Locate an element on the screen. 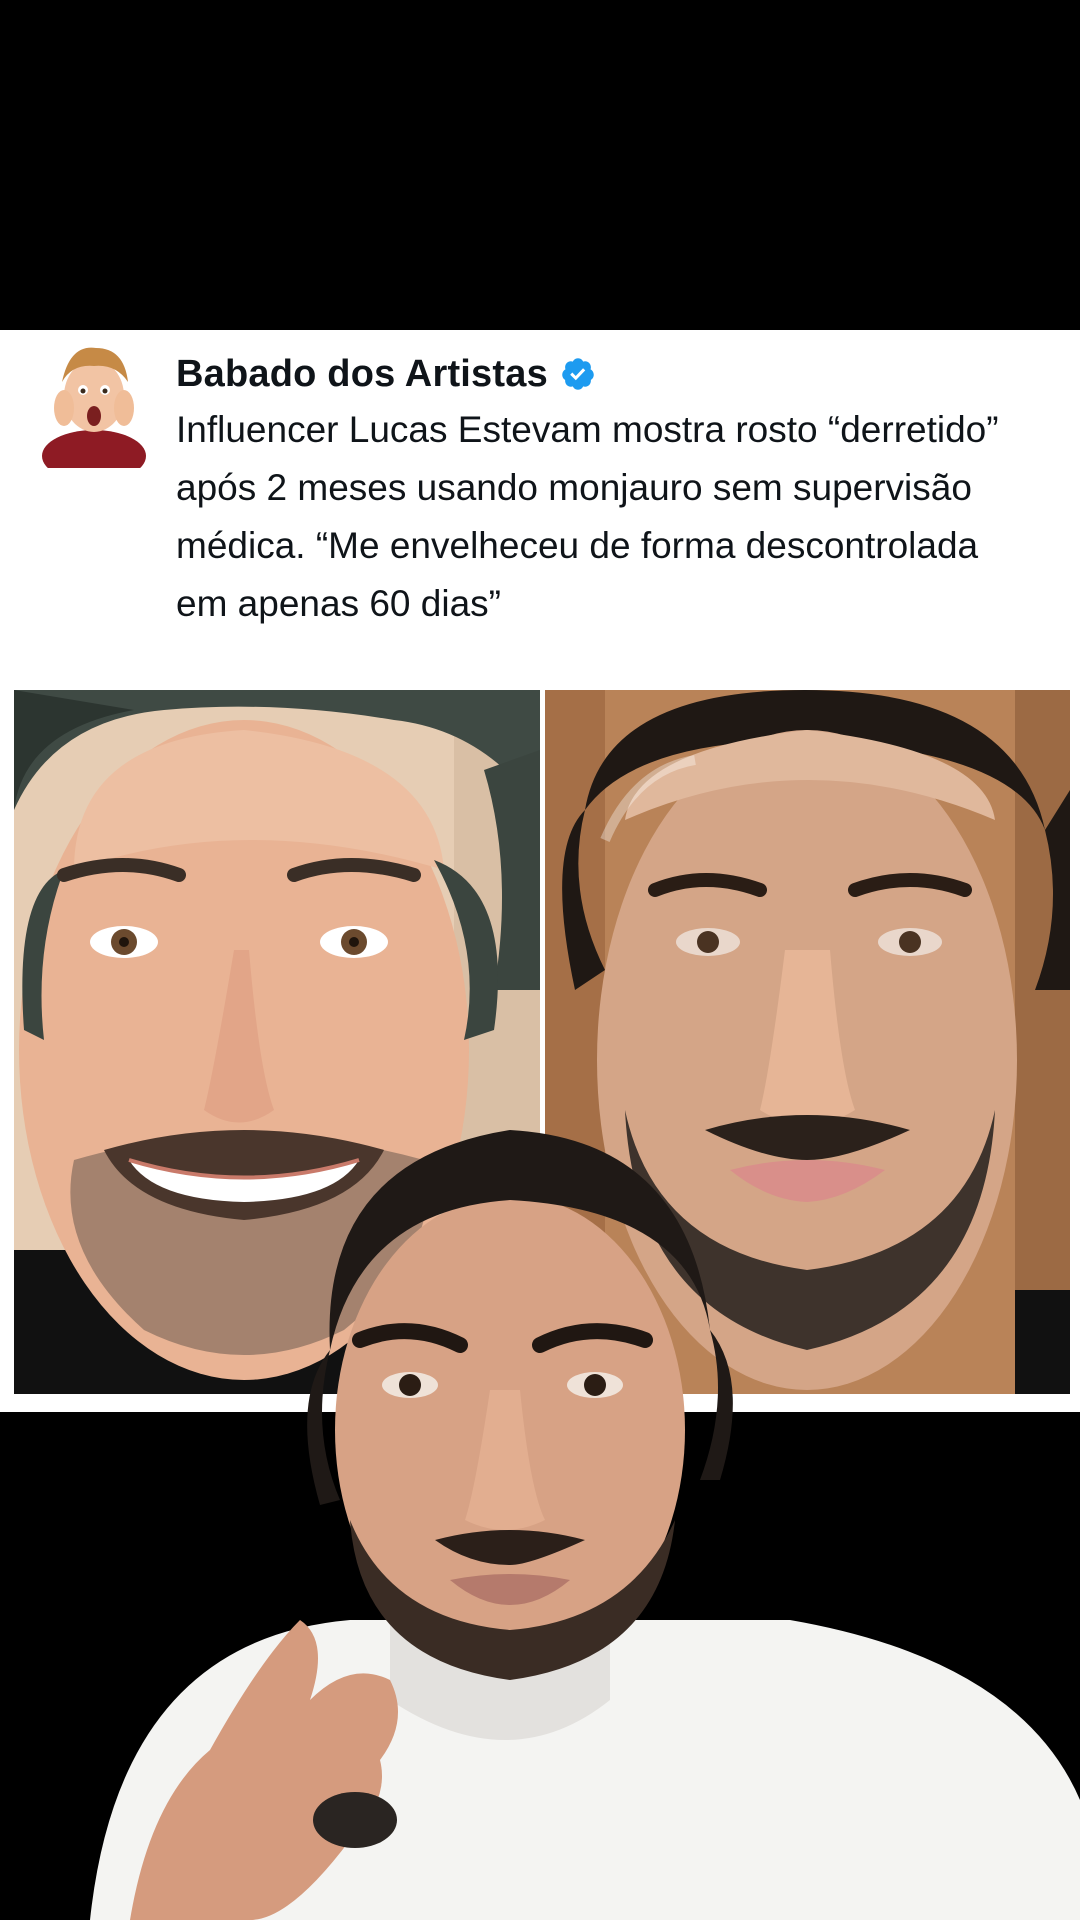 This screenshot has width=1080, height=1920. profile-avatar is located at coordinates (94, 403).